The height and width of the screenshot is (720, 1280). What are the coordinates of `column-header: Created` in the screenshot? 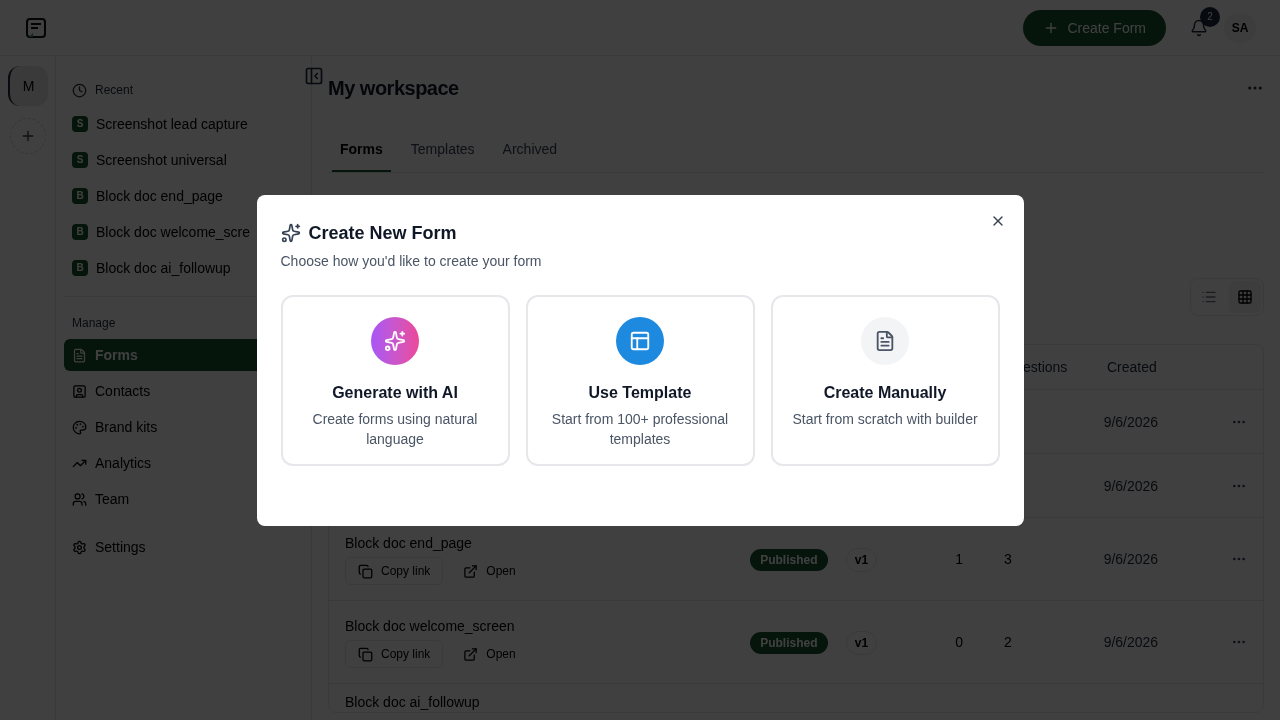 It's located at (1132, 367).